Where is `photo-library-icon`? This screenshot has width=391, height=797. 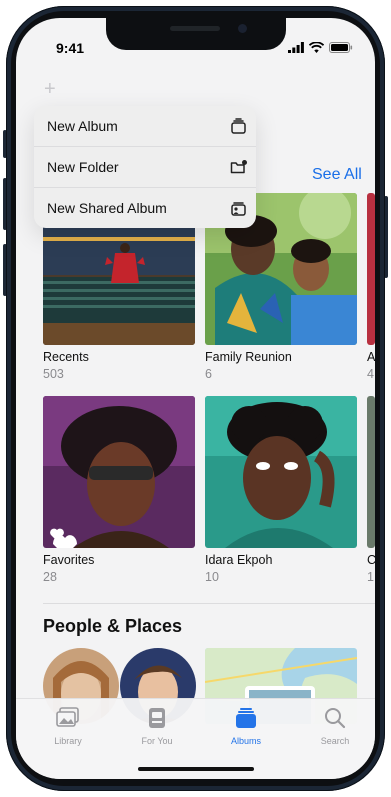 photo-library-icon is located at coordinates (67, 717).